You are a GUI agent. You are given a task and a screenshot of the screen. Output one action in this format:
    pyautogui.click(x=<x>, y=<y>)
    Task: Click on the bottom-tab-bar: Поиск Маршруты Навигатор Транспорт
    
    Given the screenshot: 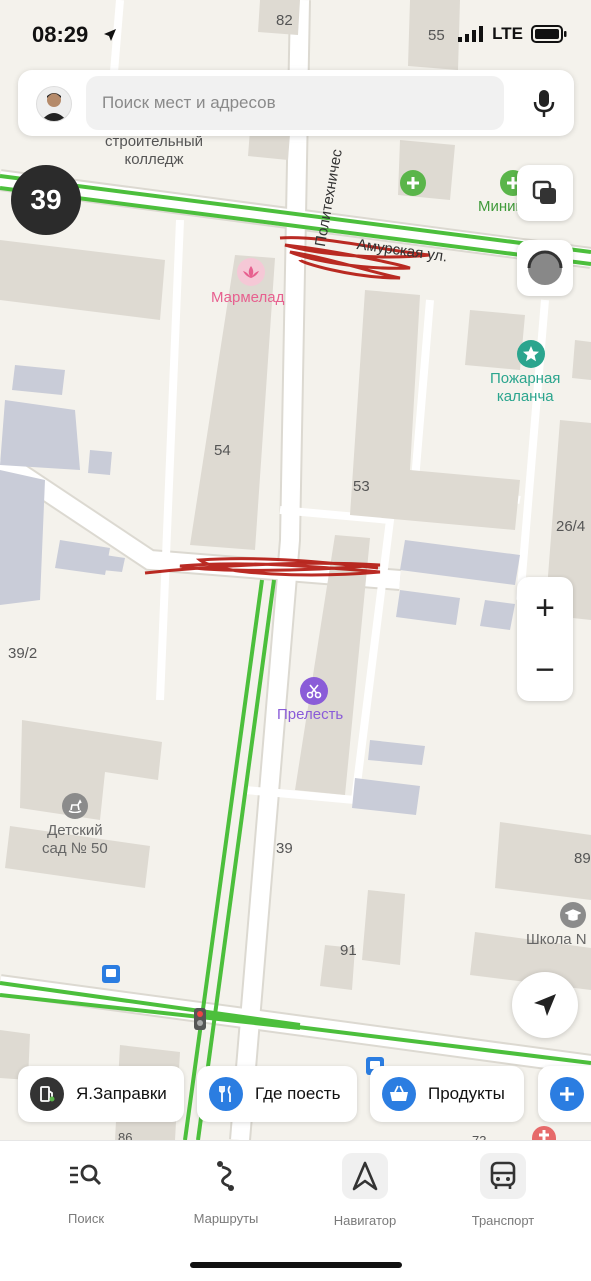 What is the action you would take?
    pyautogui.click(x=295, y=1210)
    